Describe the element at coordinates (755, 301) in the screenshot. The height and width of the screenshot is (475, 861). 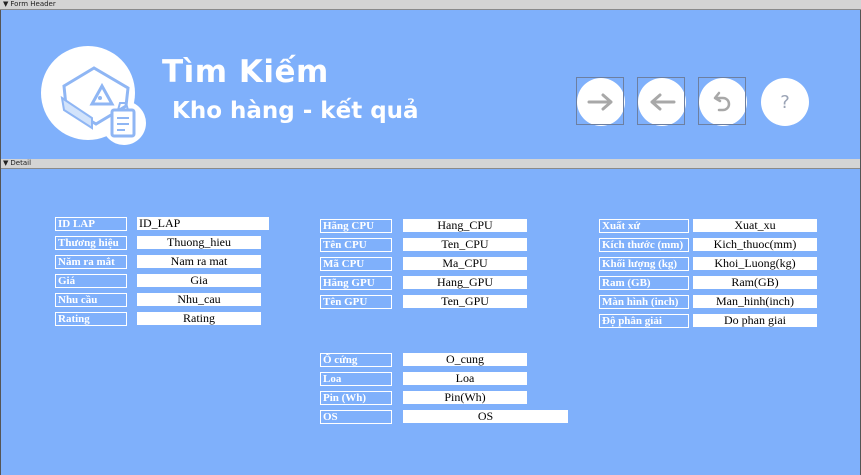
I see `field-man-hinh: Man_hinh(inch)` at that location.